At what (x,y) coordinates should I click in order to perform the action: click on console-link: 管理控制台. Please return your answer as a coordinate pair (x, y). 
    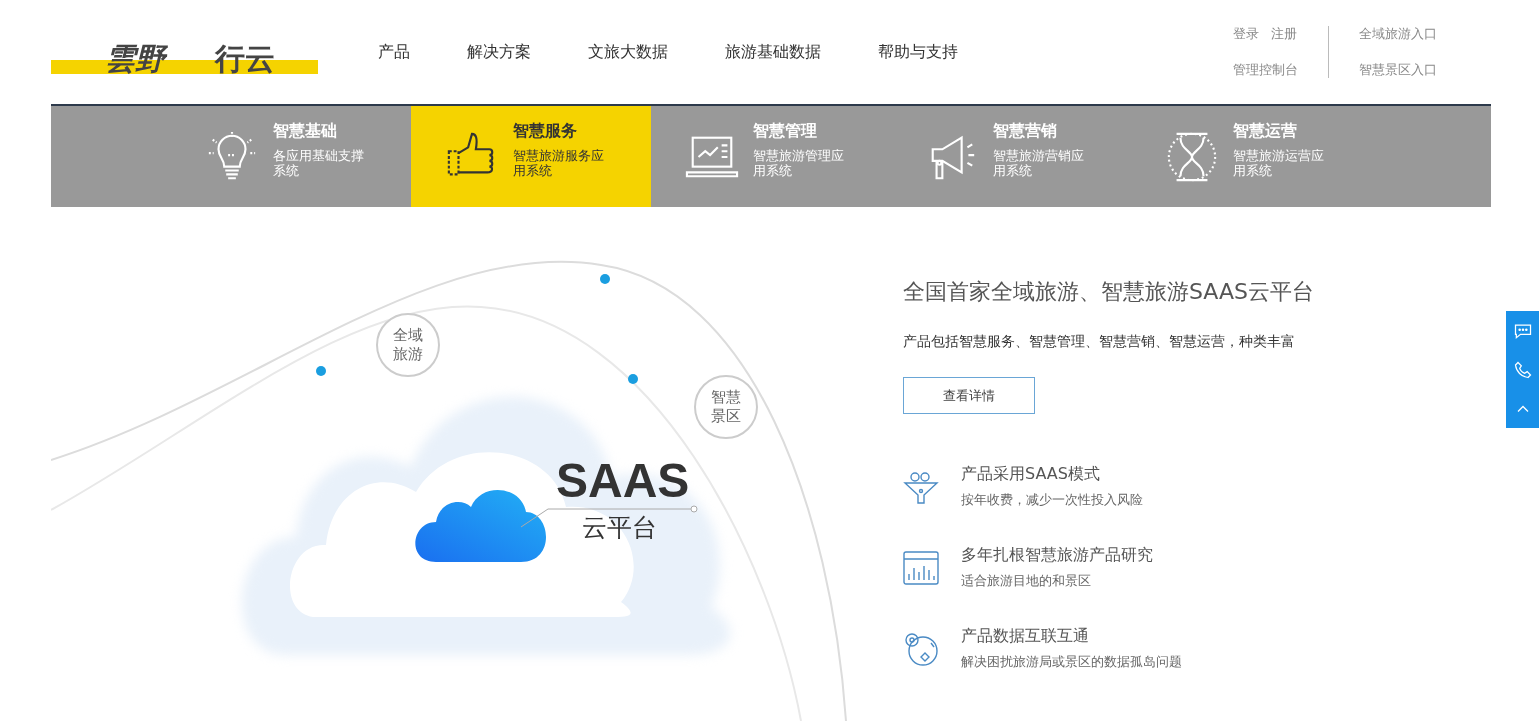
    Looking at the image, I should click on (1265, 70).